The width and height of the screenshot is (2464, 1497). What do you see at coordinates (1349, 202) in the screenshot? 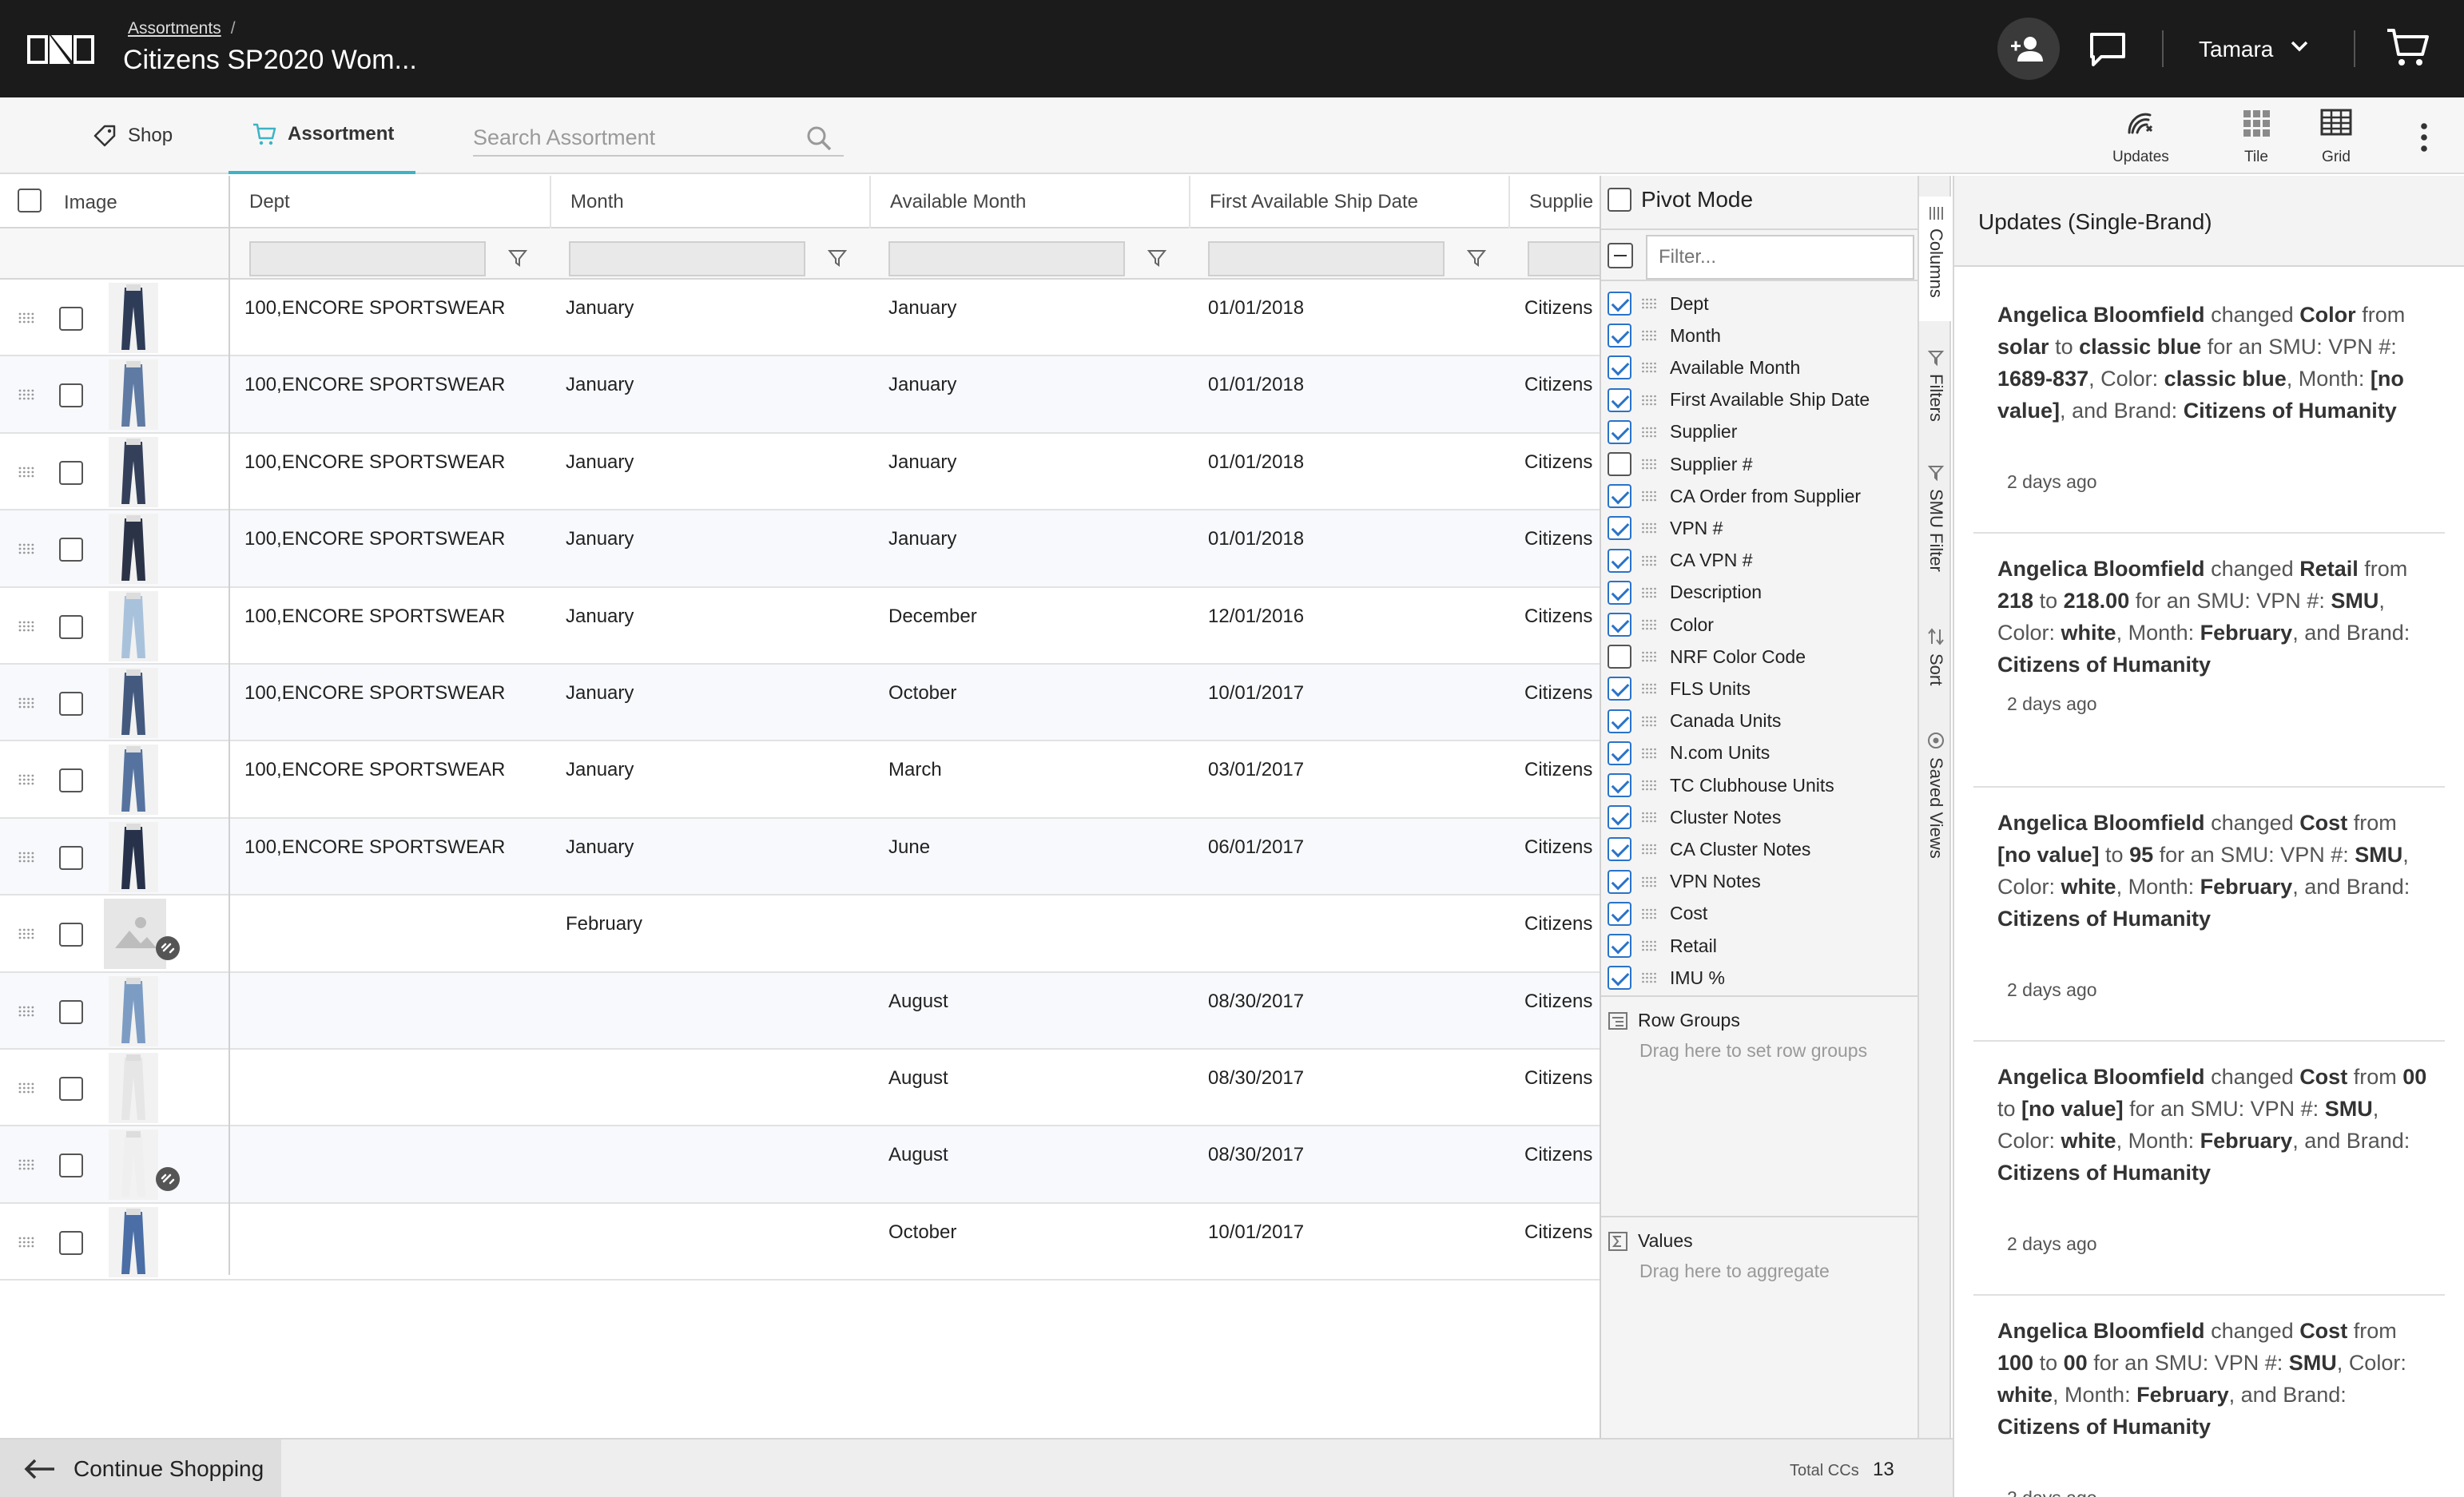
I see `column-header-first-available-ship-date: First Available Ship Date` at bounding box center [1349, 202].